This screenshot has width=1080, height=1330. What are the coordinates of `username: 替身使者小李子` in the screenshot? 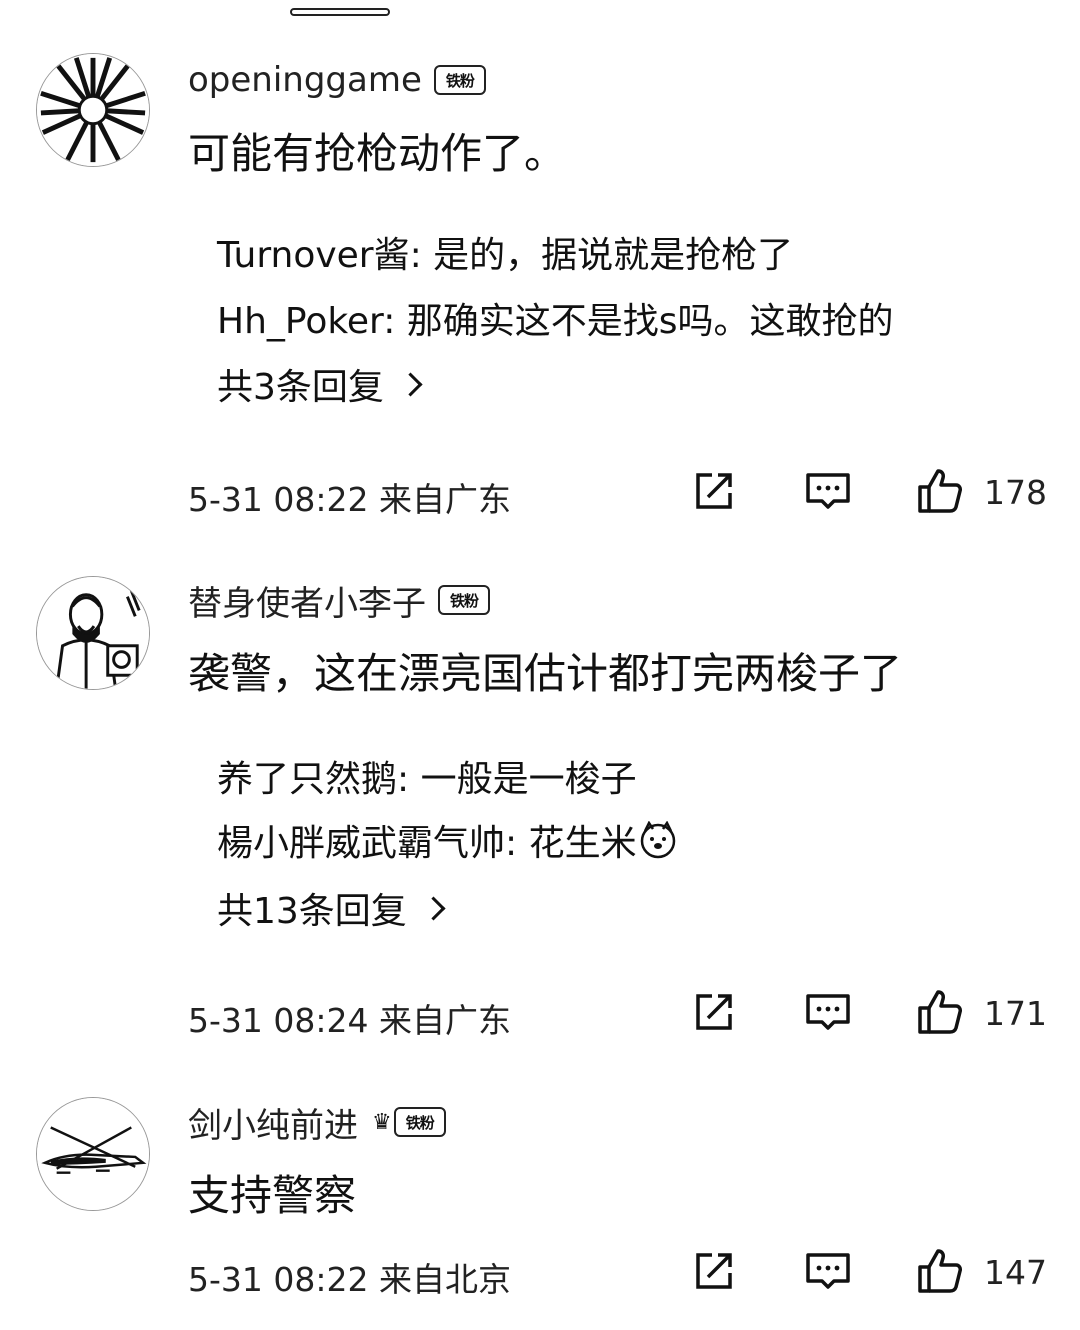 It's located at (307, 600).